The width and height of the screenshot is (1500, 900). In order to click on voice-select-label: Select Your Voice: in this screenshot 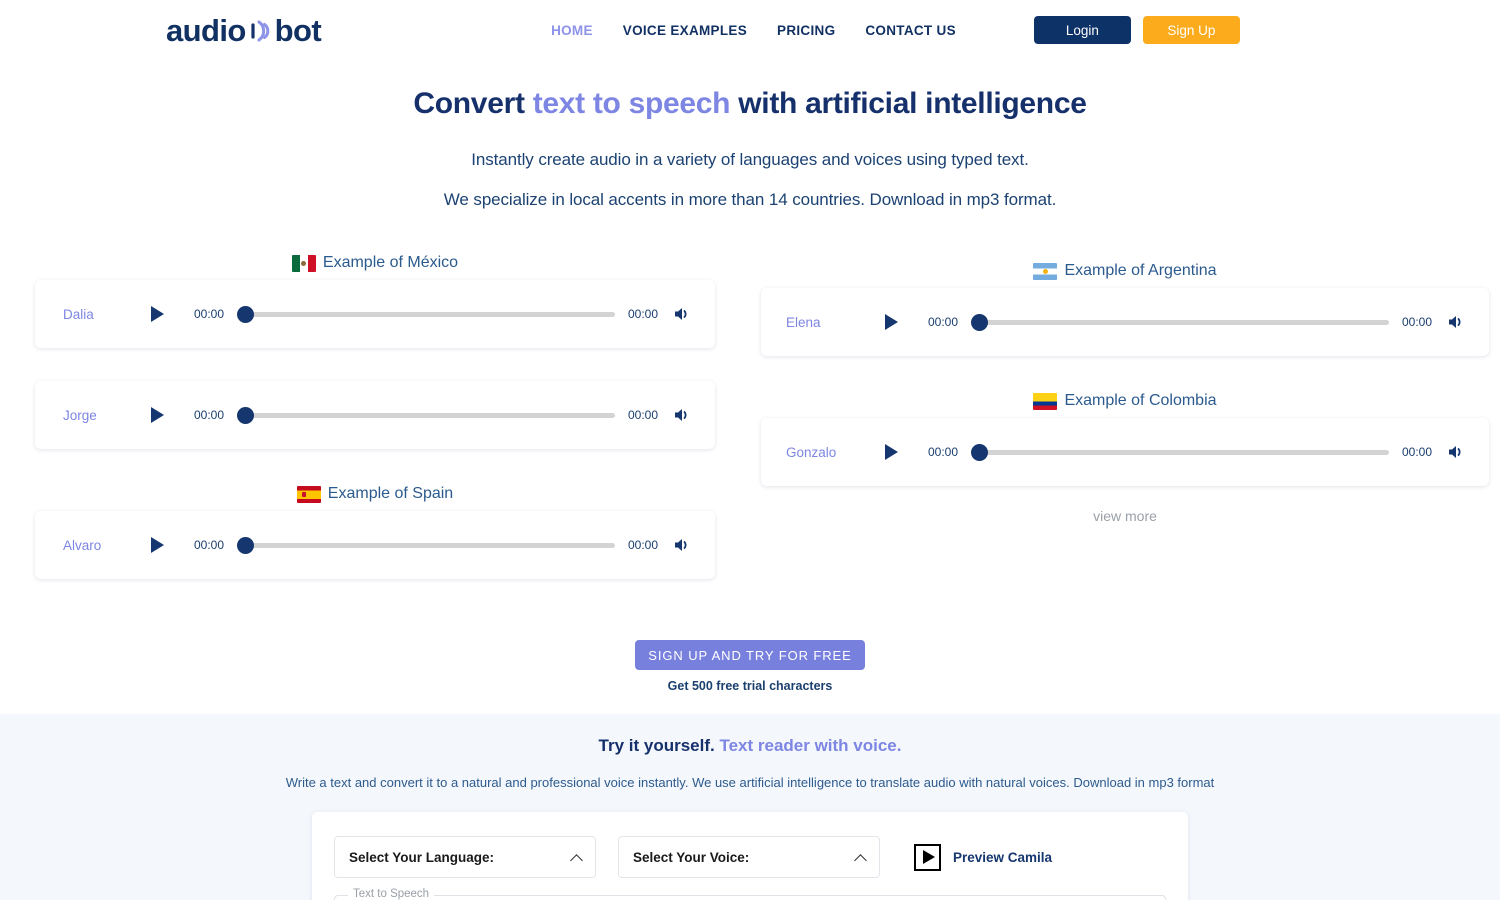, I will do `click(691, 857)`.